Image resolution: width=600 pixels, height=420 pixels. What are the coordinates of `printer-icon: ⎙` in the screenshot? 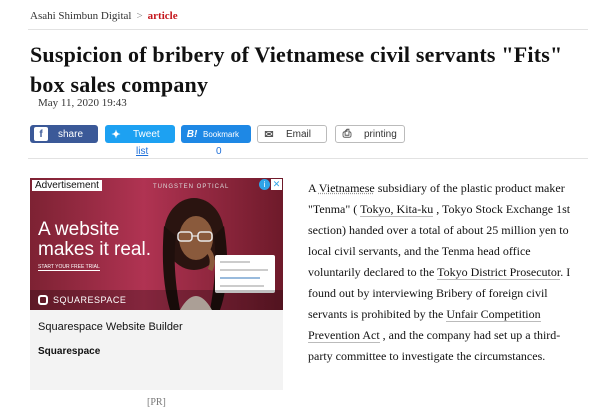 It's located at (347, 133).